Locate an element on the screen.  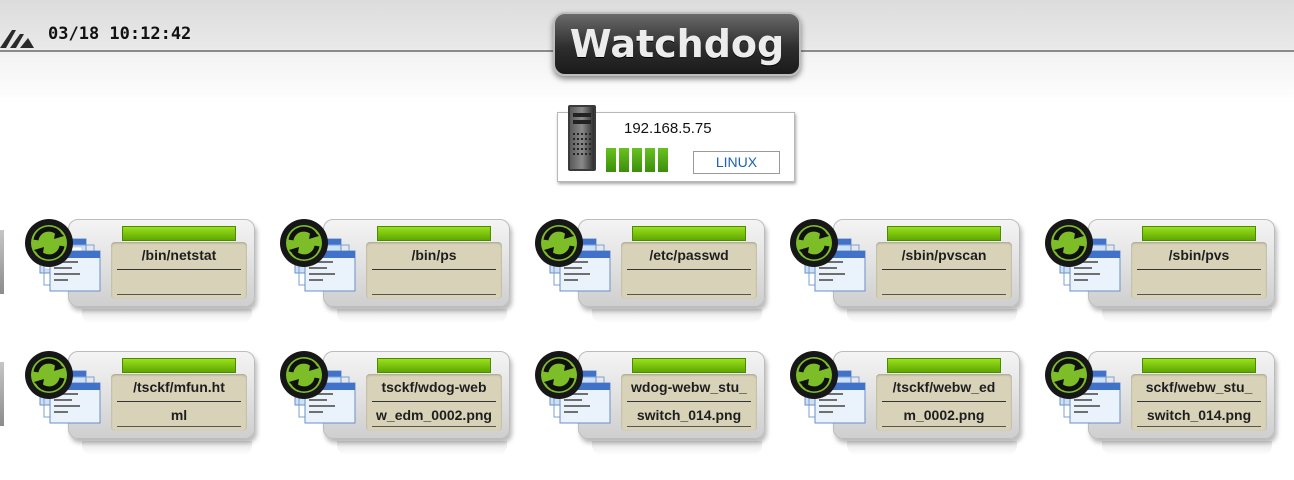
label-plate: wdog-webw_stu_ switch_014.png is located at coordinates (689, 402).